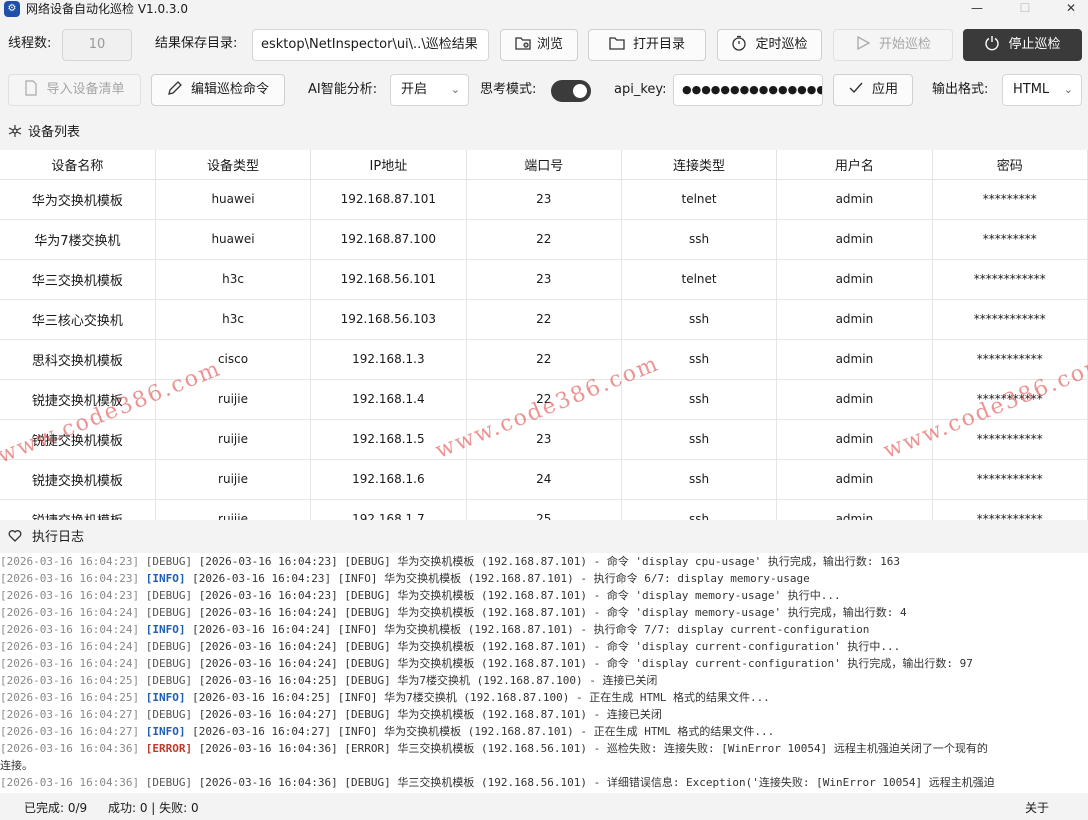 This screenshot has height=820, width=1088. What do you see at coordinates (699, 165) in the screenshot?
I see `column-header: 连接类型` at bounding box center [699, 165].